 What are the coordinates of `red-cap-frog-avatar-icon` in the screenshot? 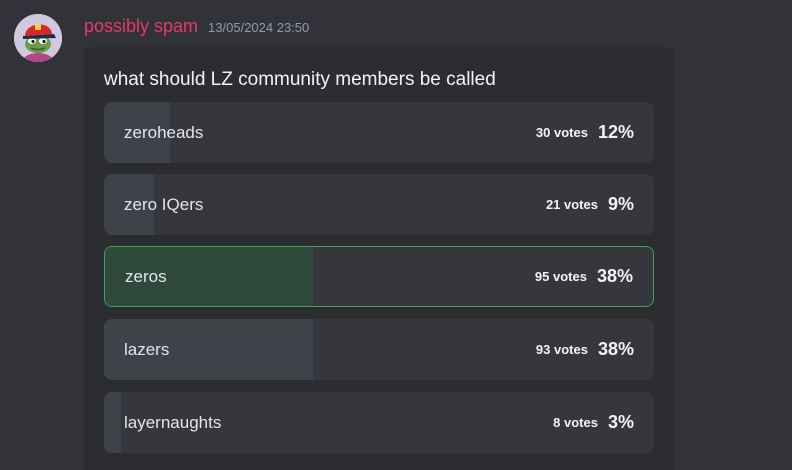 It's located at (38, 38).